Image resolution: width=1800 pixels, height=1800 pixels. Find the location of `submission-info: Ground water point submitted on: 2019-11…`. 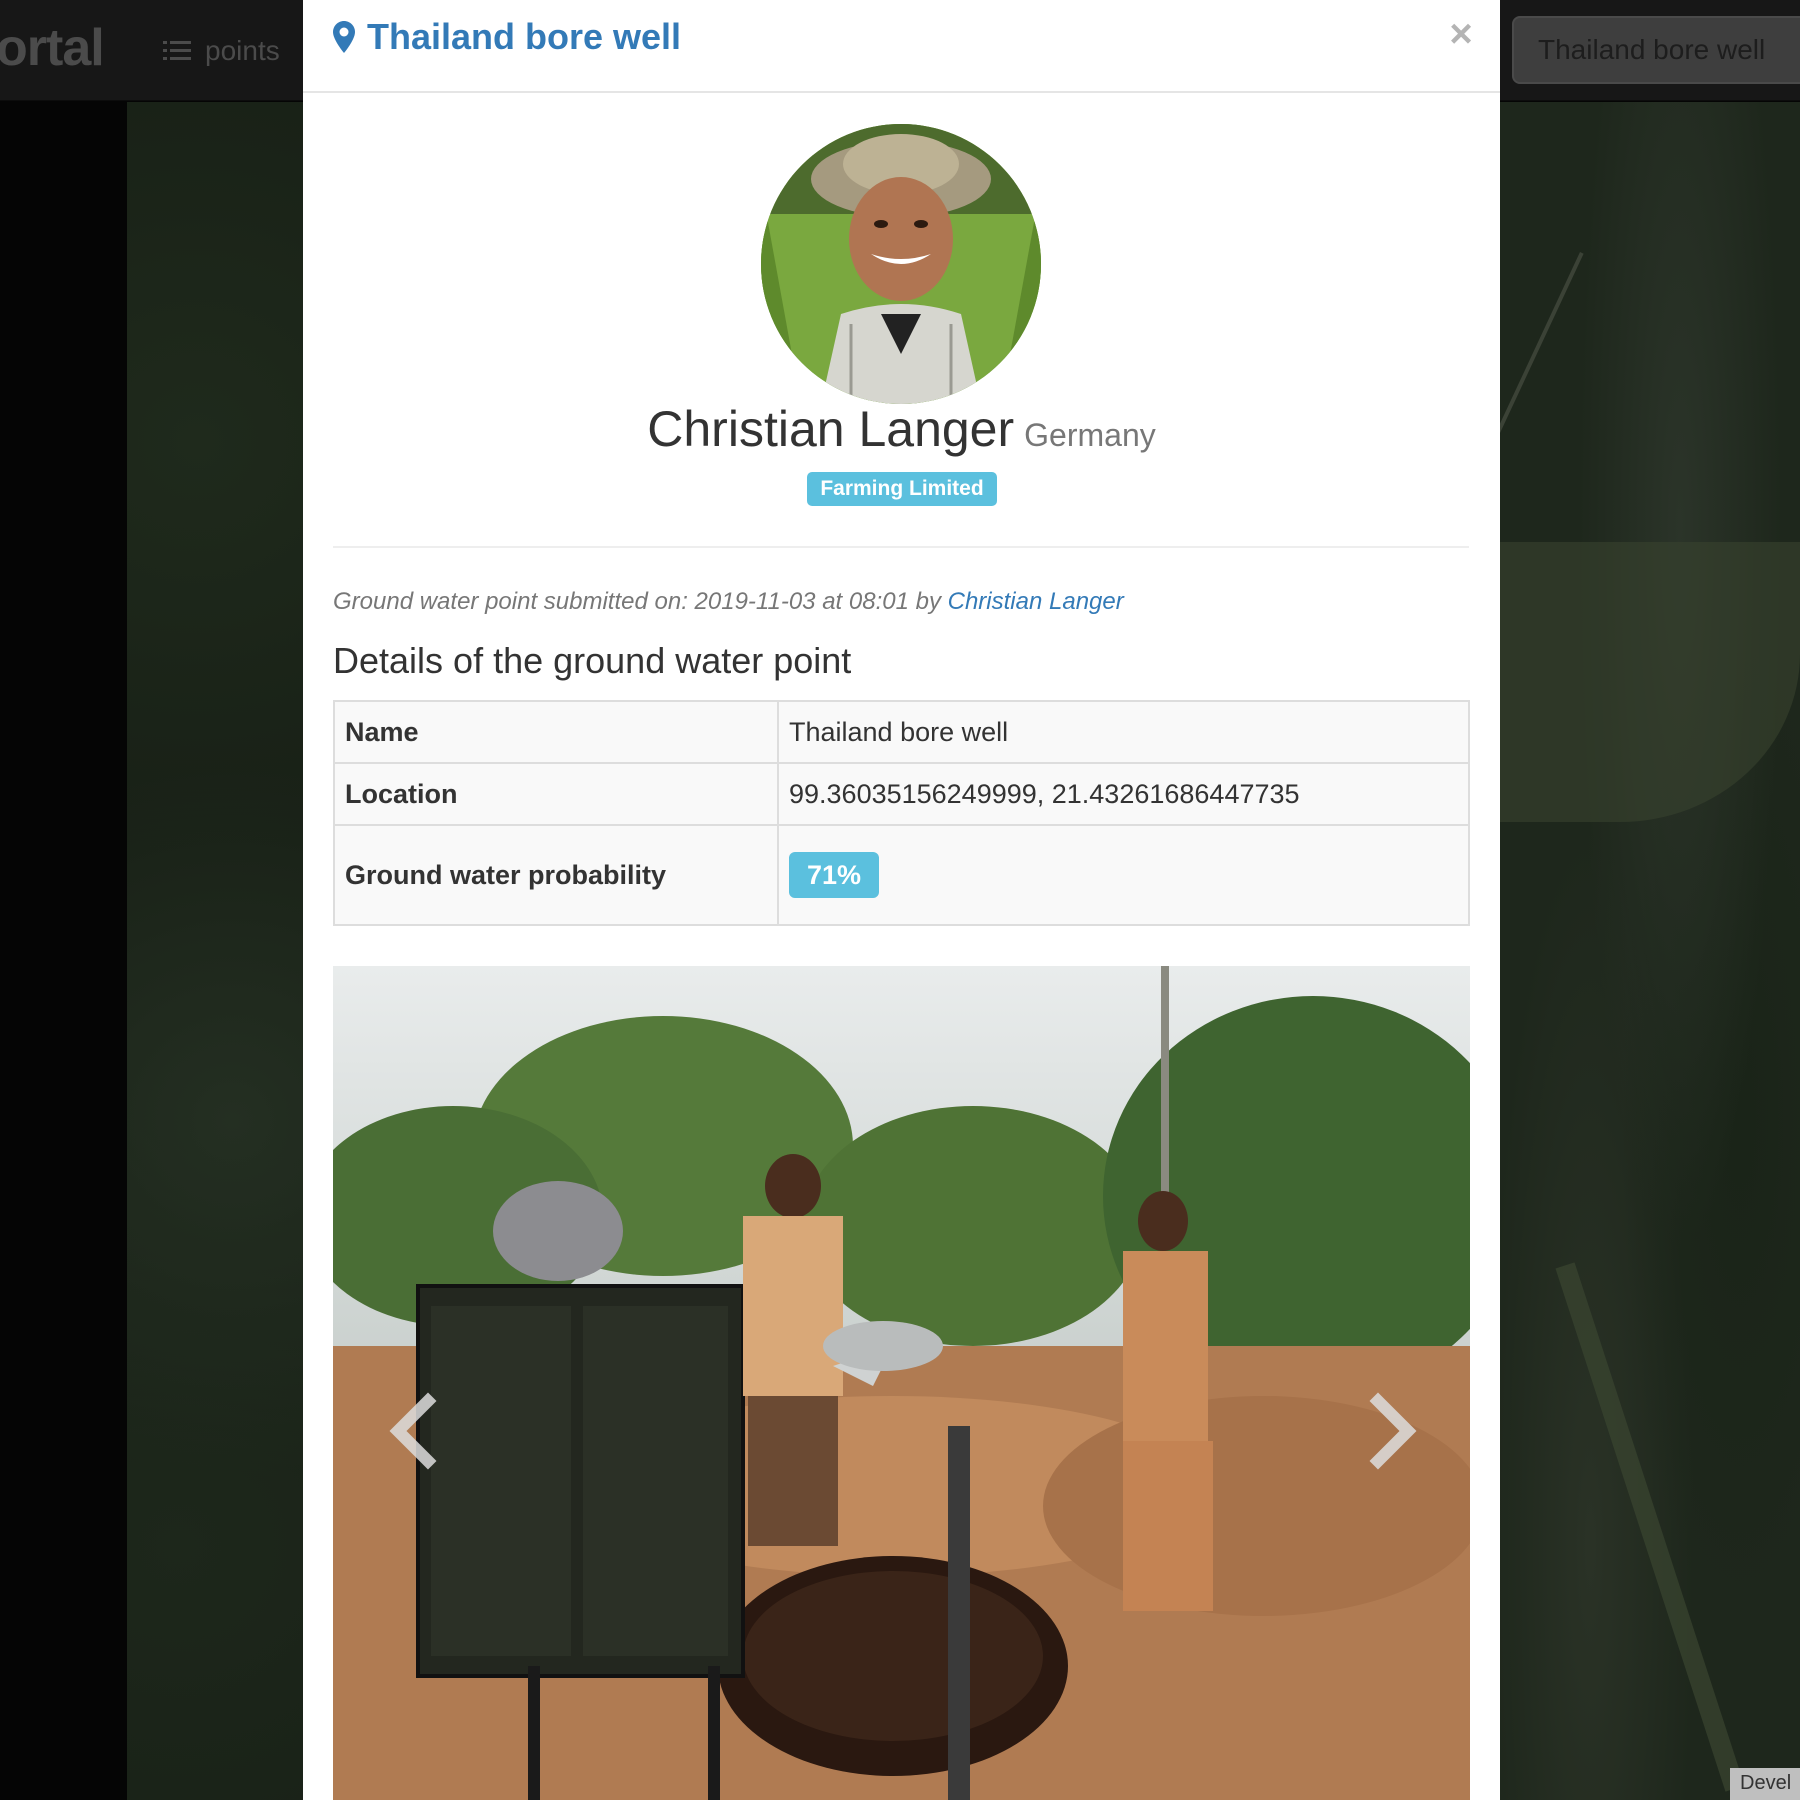

submission-info: Ground water point submitted on: 2019-11… is located at coordinates (728, 602).